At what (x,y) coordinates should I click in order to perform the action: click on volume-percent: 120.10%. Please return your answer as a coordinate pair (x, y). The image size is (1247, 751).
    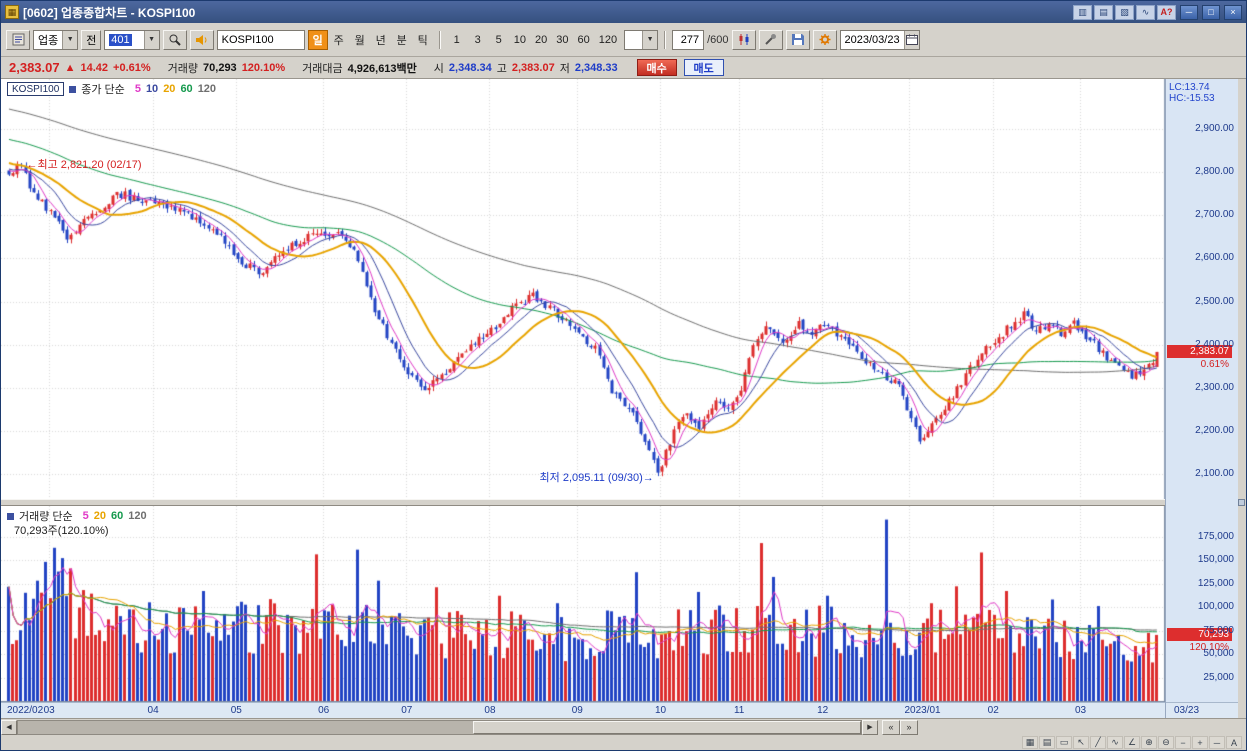
    Looking at the image, I should click on (263, 67).